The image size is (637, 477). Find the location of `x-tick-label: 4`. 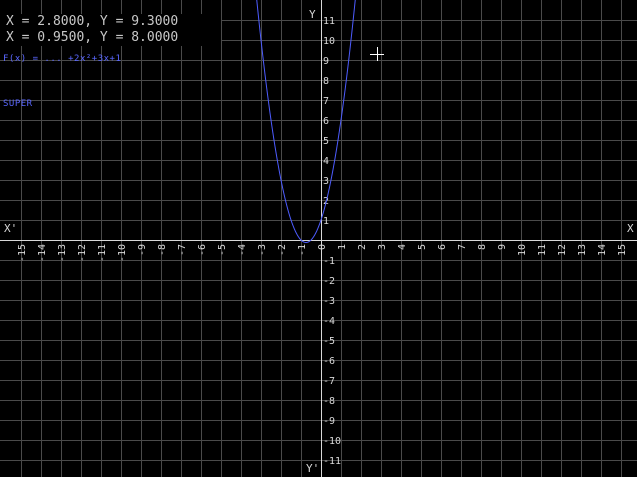

x-tick-label: 4 is located at coordinates (402, 247).